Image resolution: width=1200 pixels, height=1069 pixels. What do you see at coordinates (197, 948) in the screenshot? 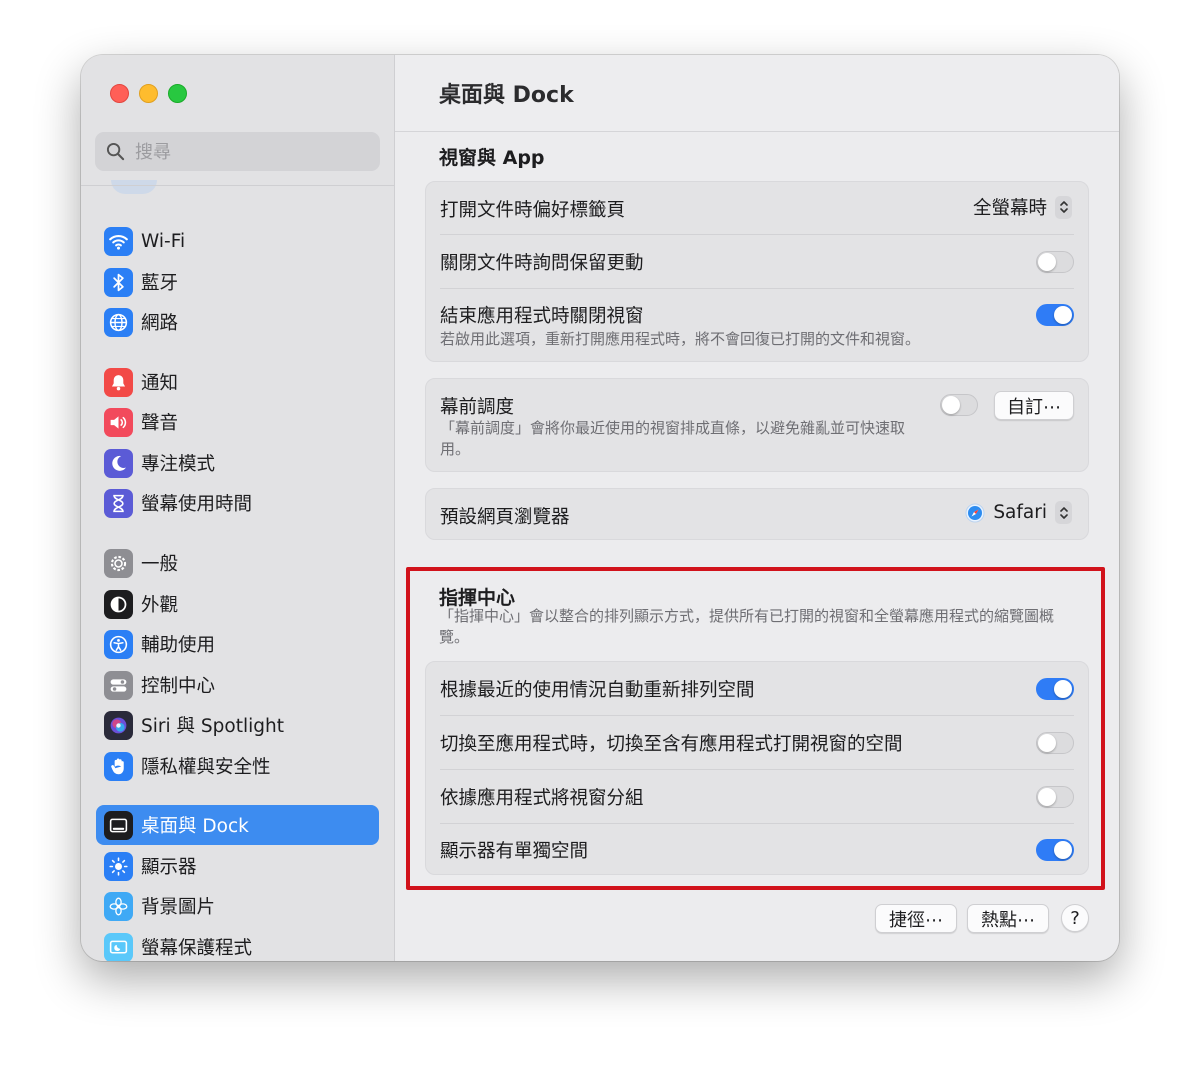
I see `sidebar-item-label: 螢幕保護程式` at bounding box center [197, 948].